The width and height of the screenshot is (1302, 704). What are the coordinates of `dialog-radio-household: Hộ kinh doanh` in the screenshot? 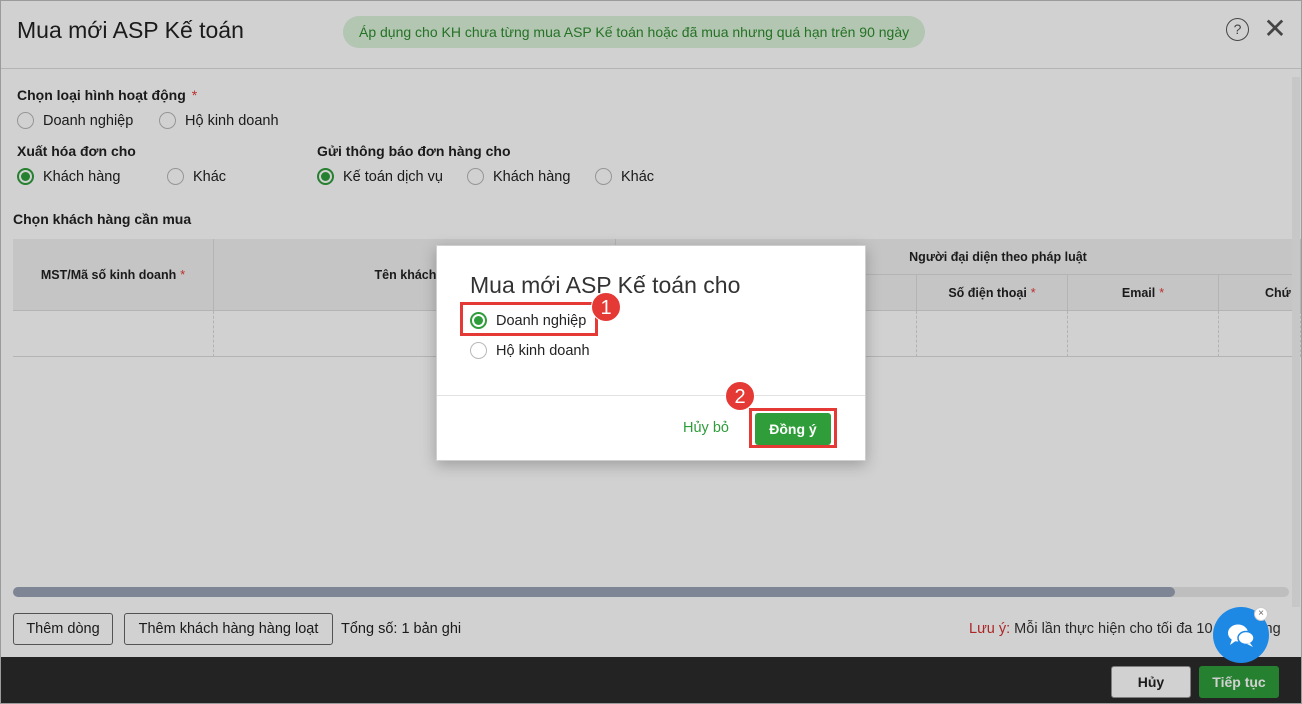 It's located at (530, 350).